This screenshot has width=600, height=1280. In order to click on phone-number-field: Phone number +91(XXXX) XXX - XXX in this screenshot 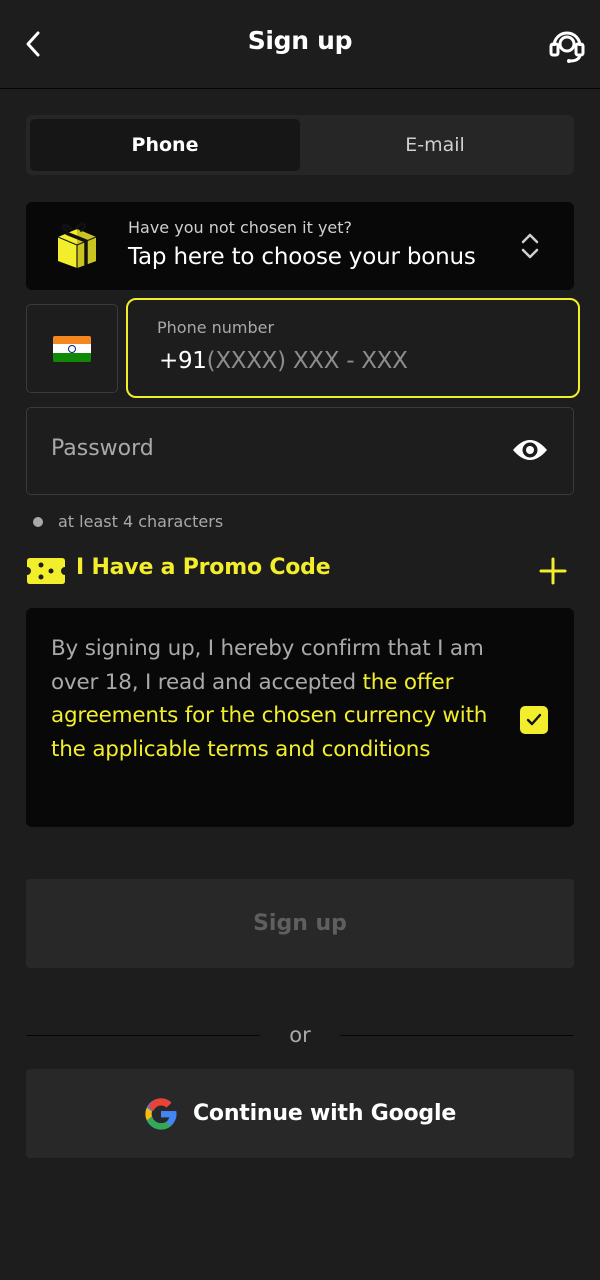, I will do `click(353, 348)`.